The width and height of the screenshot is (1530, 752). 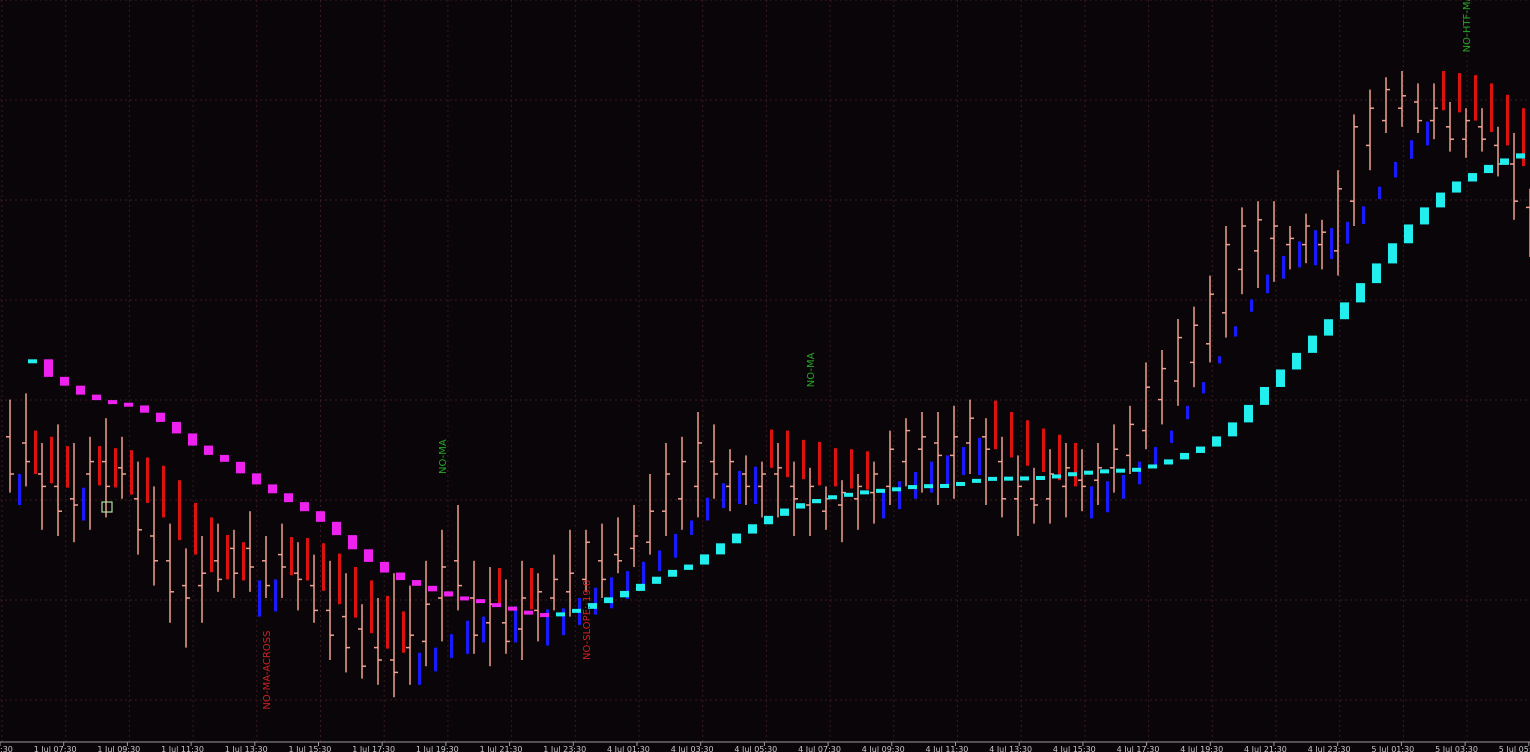 What do you see at coordinates (1010, 748) in the screenshot?
I see `x-tick-label: 4 Jul 13:30` at bounding box center [1010, 748].